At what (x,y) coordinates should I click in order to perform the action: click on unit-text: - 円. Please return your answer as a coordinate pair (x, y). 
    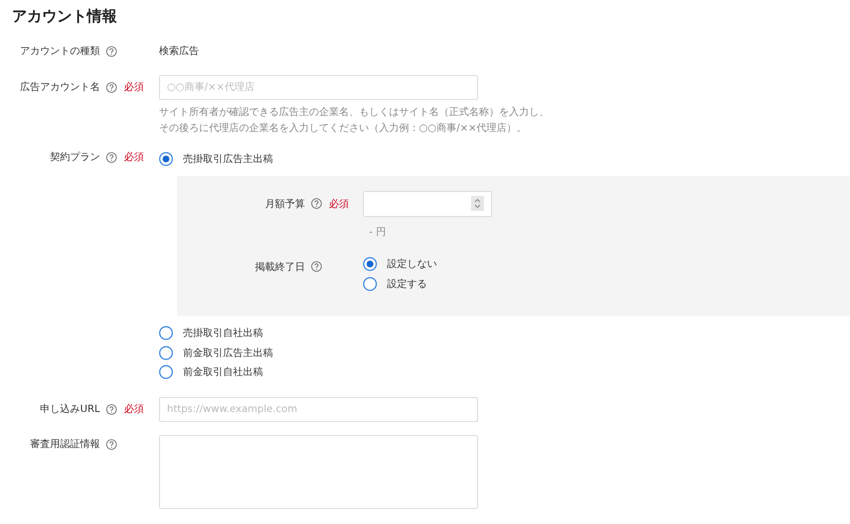
    Looking at the image, I should click on (378, 232).